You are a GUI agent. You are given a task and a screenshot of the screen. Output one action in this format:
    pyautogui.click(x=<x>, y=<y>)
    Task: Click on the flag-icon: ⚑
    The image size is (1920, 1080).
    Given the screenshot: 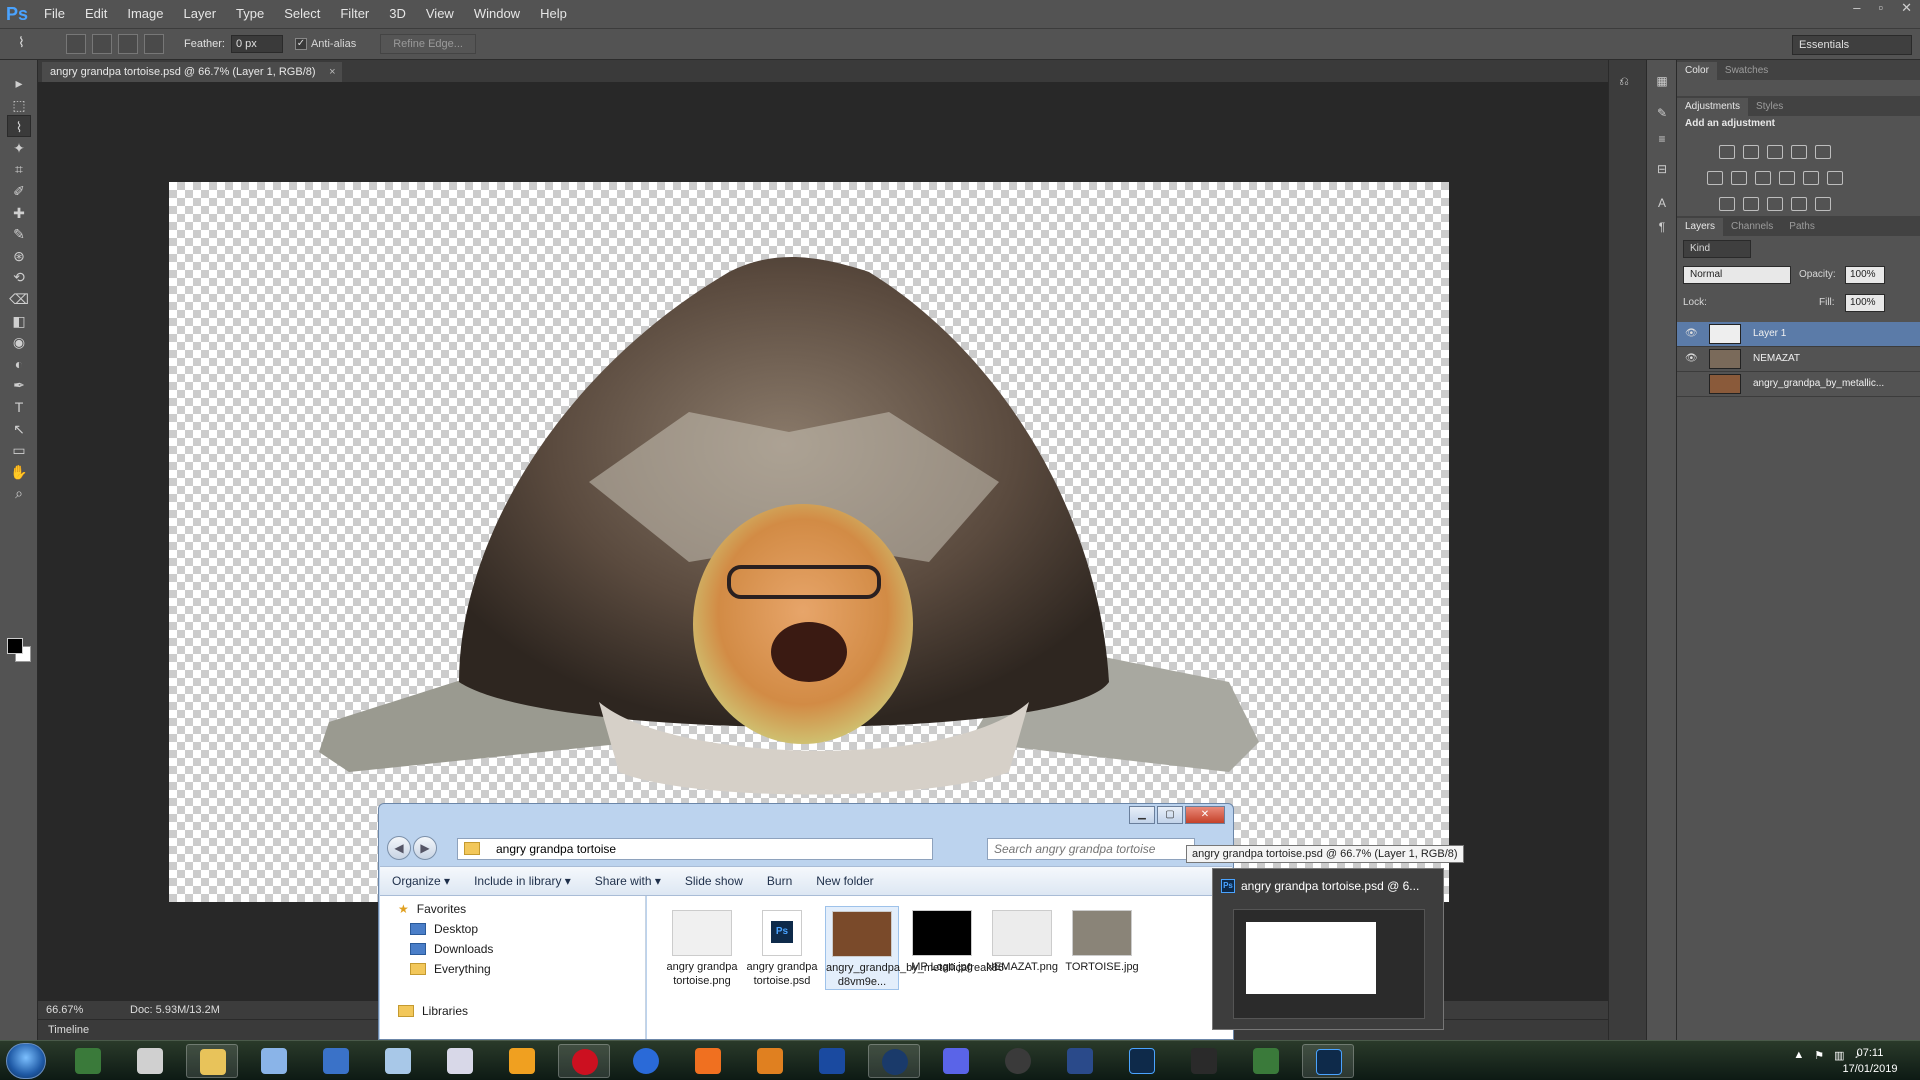 What is the action you would take?
    pyautogui.click(x=1819, y=1055)
    